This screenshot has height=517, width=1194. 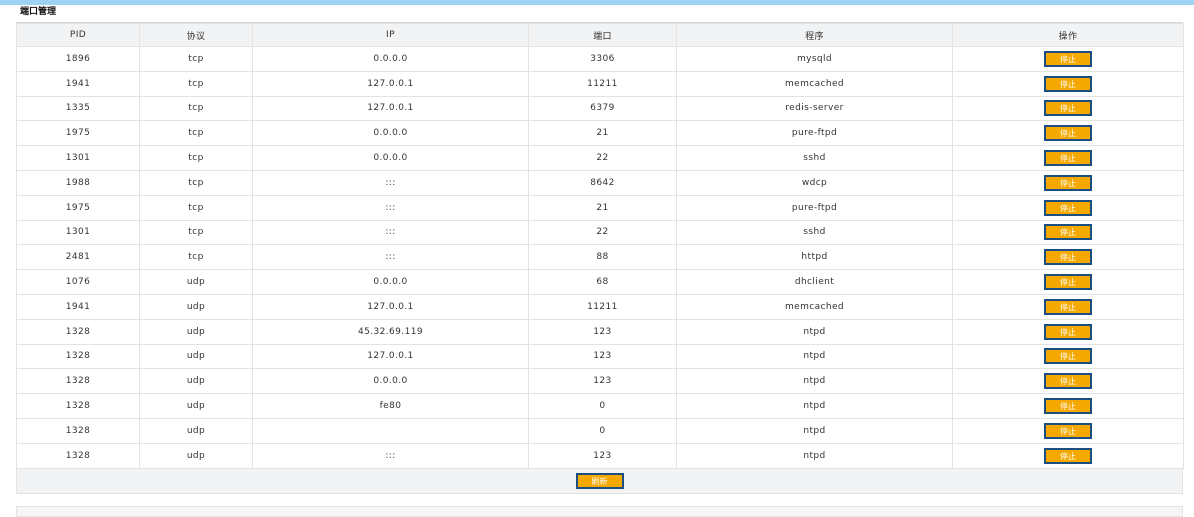 I want to click on cell-ip, so click(x=390, y=430).